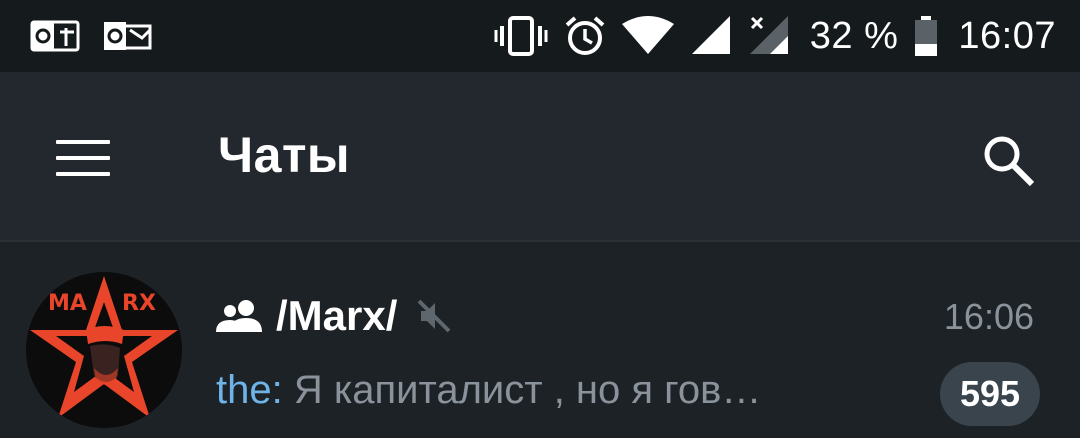 The width and height of the screenshot is (1080, 438). What do you see at coordinates (926, 36) in the screenshot?
I see `battery-icon` at bounding box center [926, 36].